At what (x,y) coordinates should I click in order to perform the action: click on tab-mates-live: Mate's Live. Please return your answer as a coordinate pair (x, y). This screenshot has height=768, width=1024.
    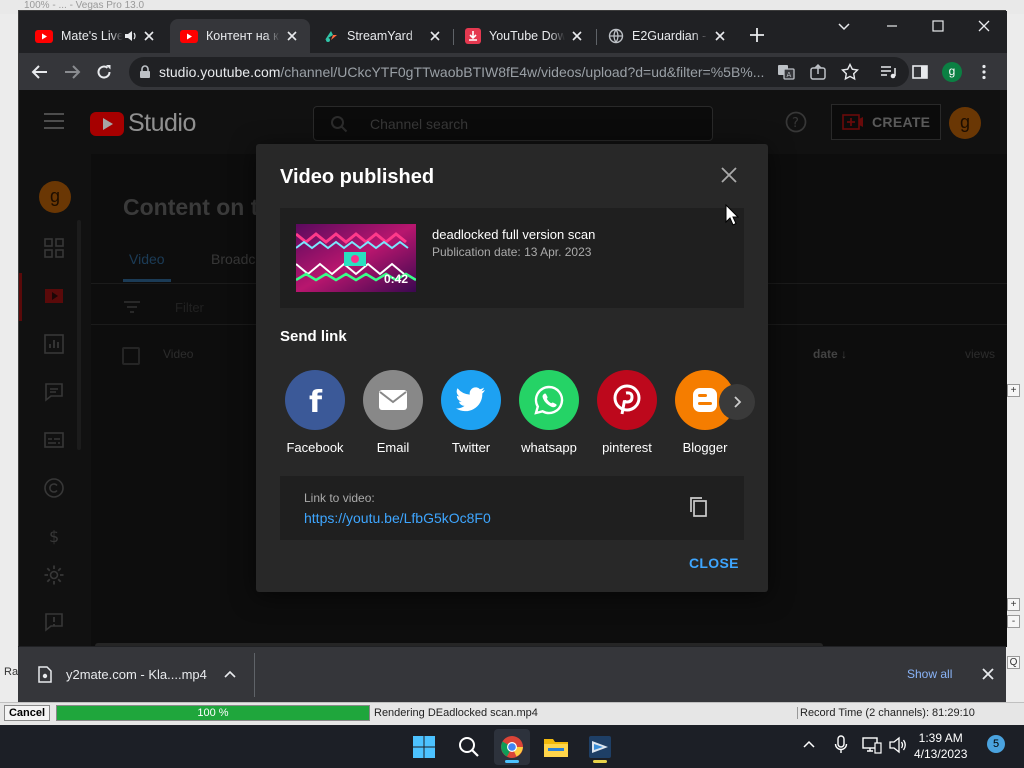
    Looking at the image, I should click on (96, 36).